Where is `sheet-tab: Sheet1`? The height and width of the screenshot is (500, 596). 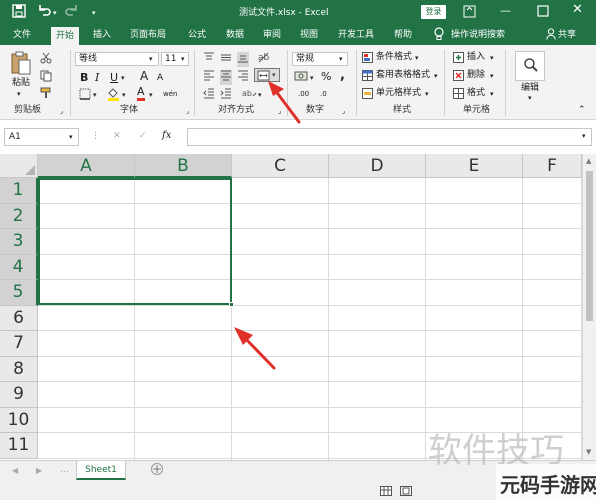
sheet-tab: Sheet1 is located at coordinates (101, 470).